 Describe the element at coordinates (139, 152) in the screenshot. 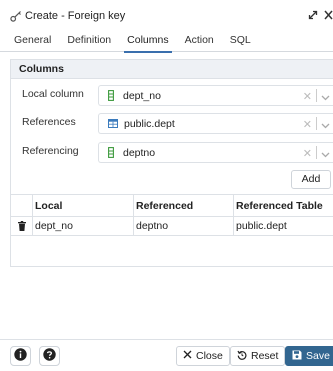

I see `referencing-value: deptno` at that location.